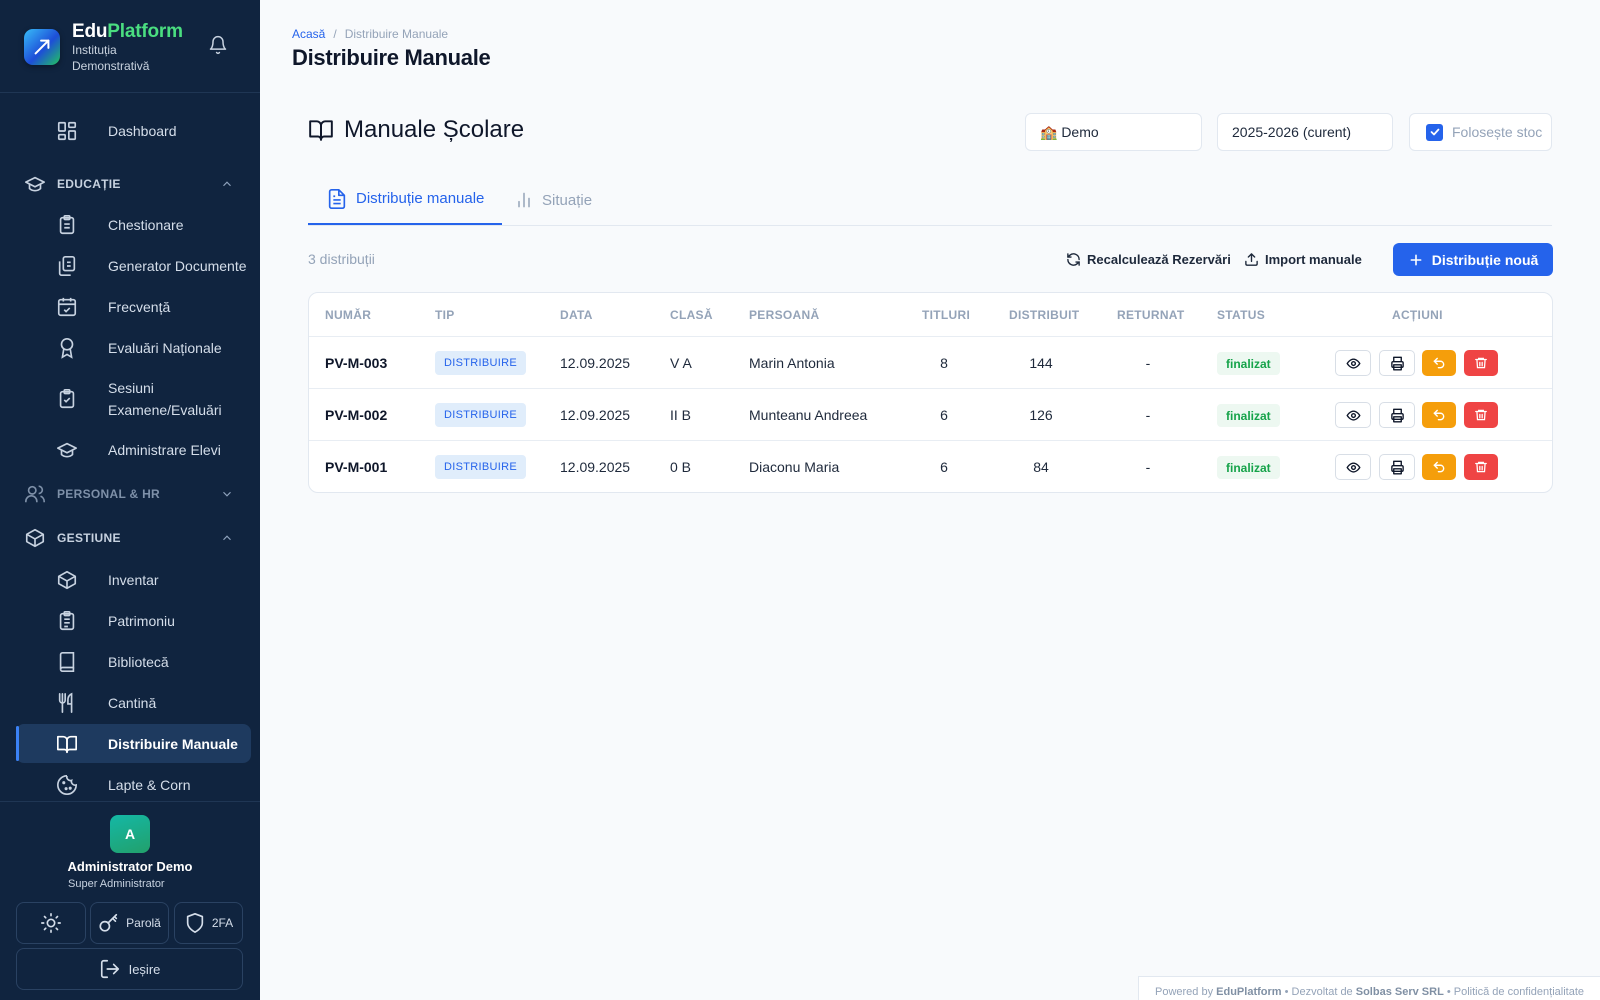 The width and height of the screenshot is (1600, 1000). What do you see at coordinates (133, 306) in the screenshot?
I see `sidebar-item-frecventa: Frecvență` at bounding box center [133, 306].